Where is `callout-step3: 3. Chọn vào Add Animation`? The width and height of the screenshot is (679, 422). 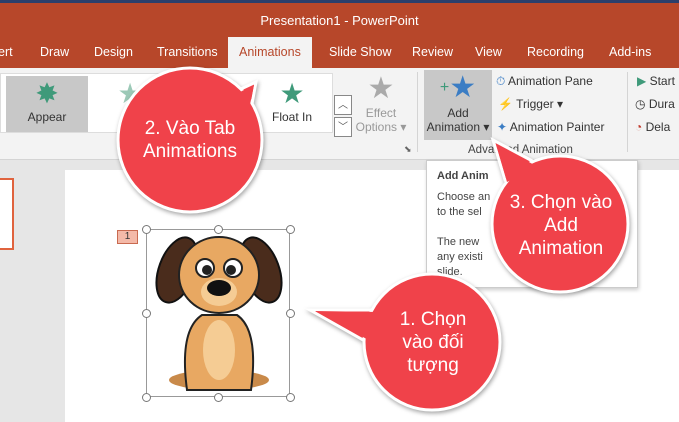
callout-step3: 3. Chọn vào Add Animation is located at coordinates (561, 225).